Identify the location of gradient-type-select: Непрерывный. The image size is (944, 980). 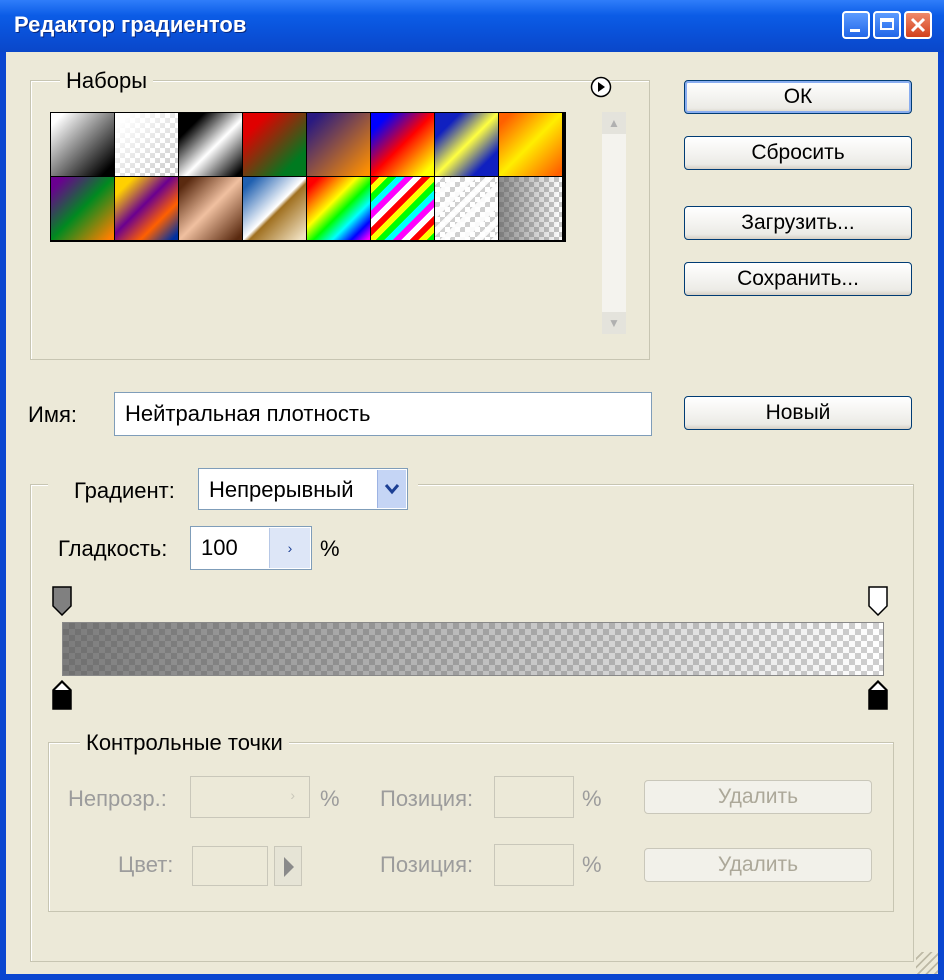
(303, 489).